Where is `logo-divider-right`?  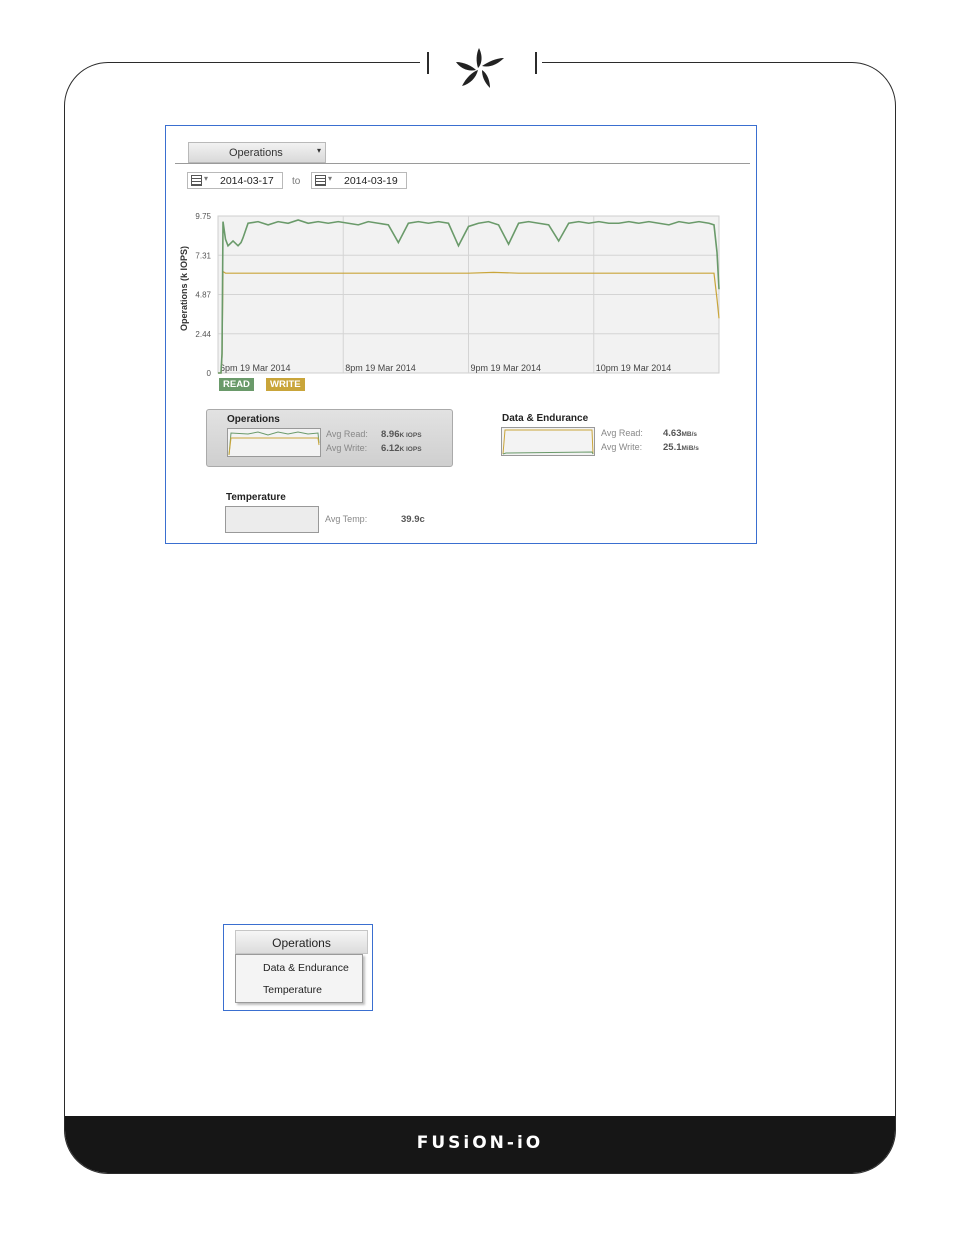
logo-divider-right is located at coordinates (536, 63).